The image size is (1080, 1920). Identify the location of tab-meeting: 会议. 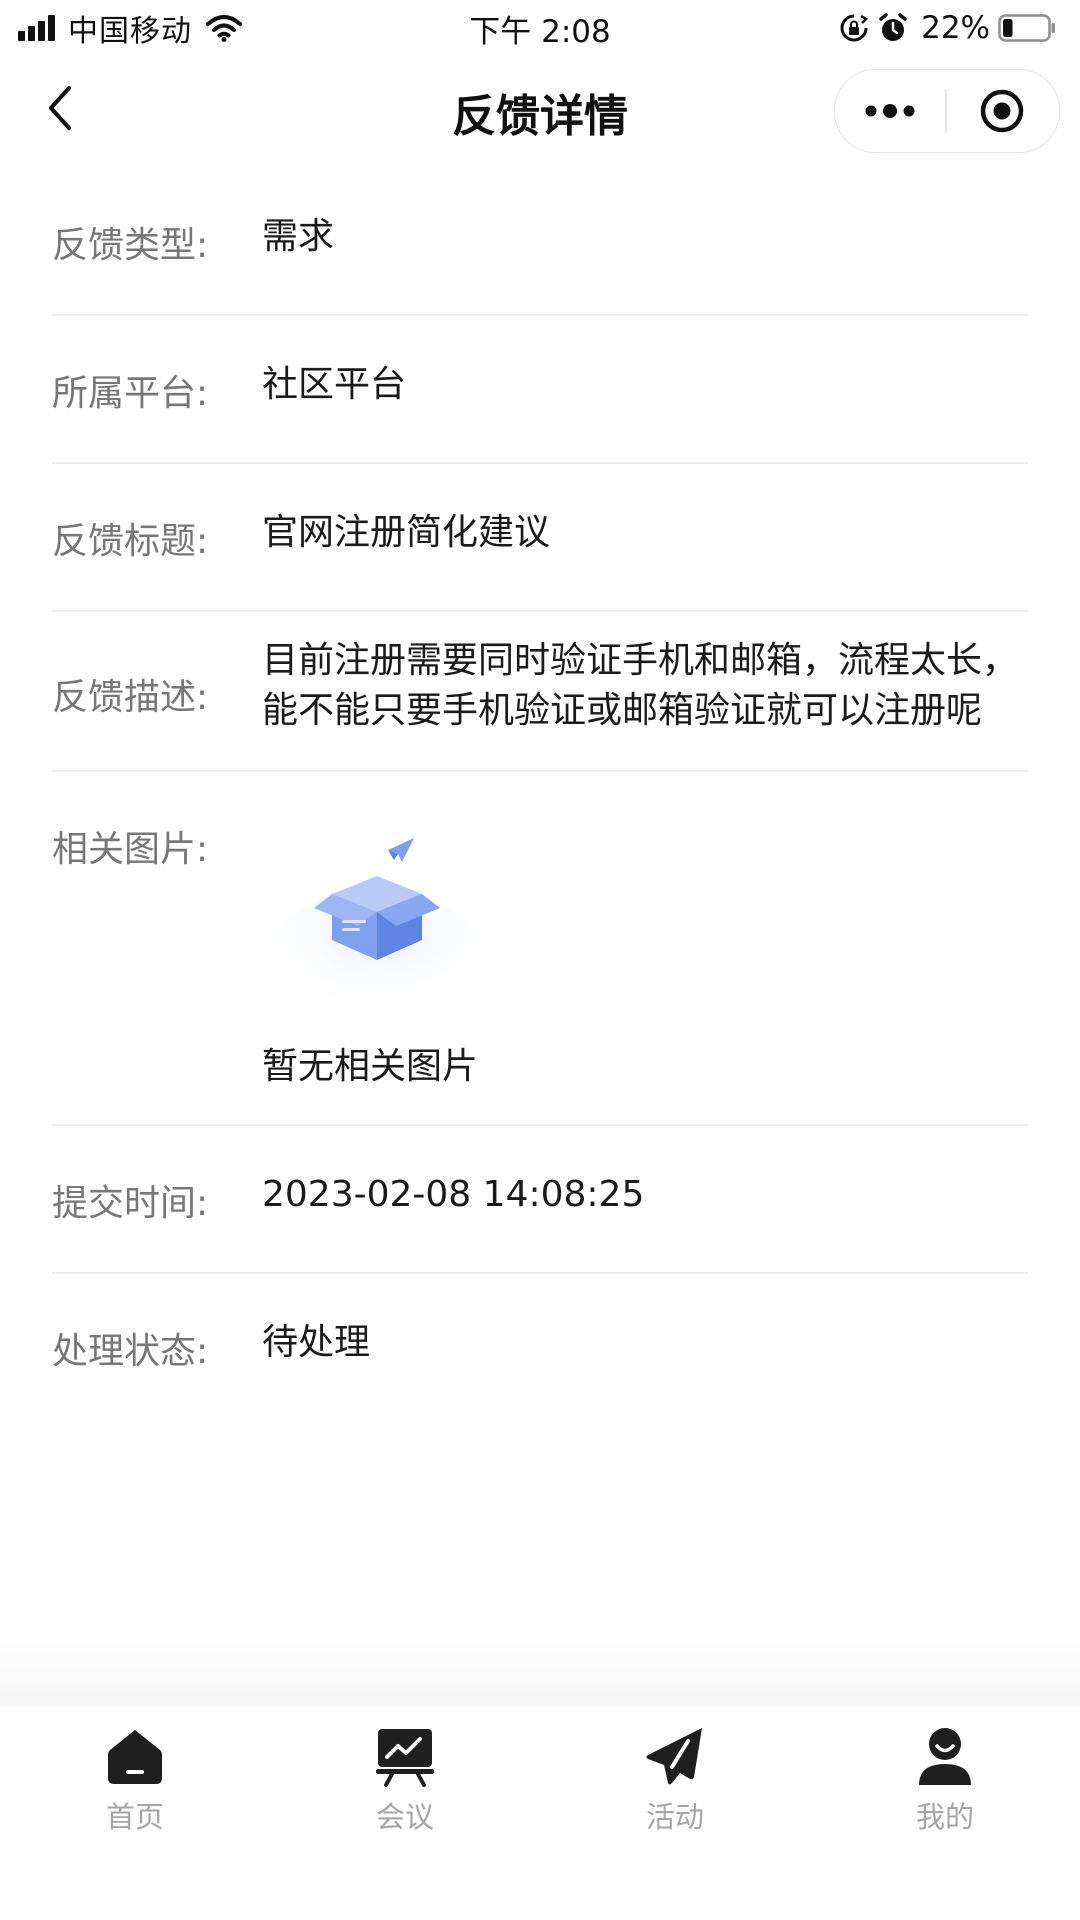
(405, 1813).